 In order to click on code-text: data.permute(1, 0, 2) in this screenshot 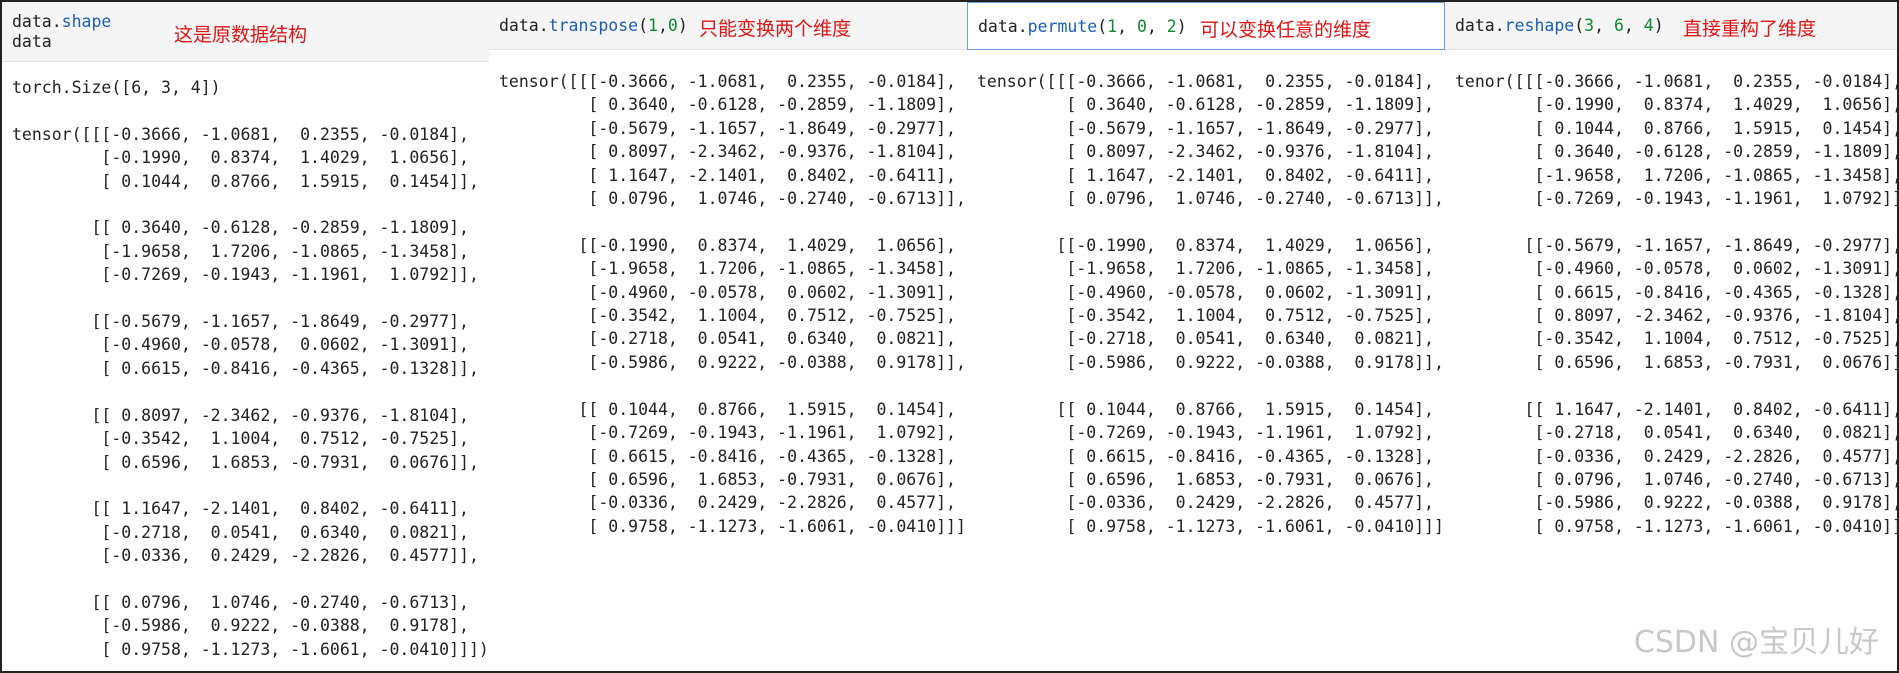, I will do `click(1082, 26)`.